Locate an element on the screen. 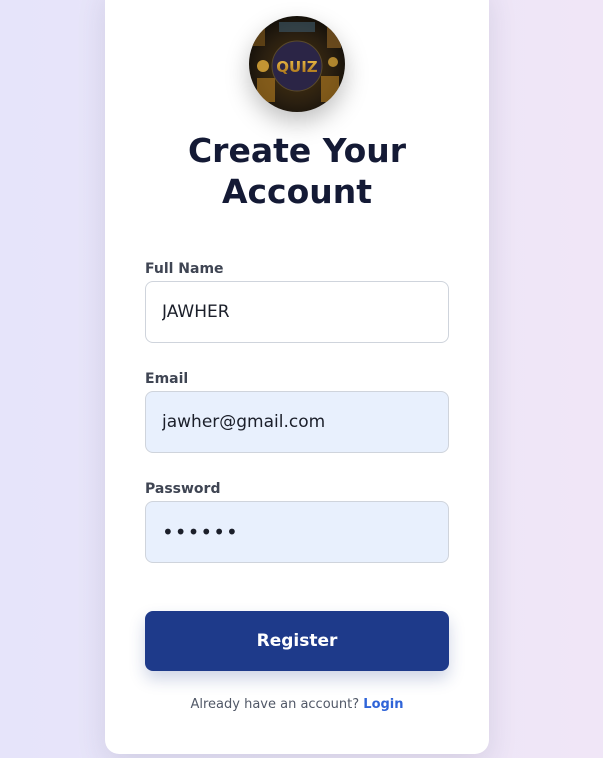 The width and height of the screenshot is (603, 758). page-title-line2: Account is located at coordinates (297, 191).